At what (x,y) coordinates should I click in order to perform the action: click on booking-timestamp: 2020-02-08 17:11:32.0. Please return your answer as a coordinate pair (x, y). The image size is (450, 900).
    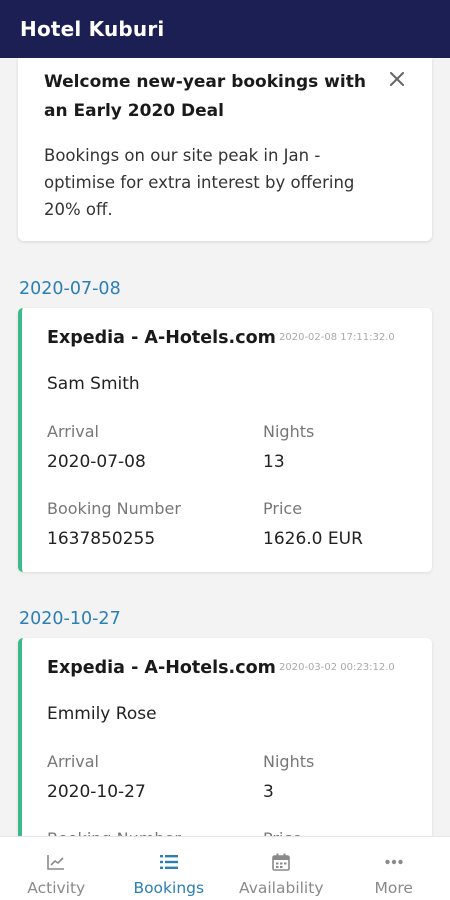
    Looking at the image, I should click on (337, 337).